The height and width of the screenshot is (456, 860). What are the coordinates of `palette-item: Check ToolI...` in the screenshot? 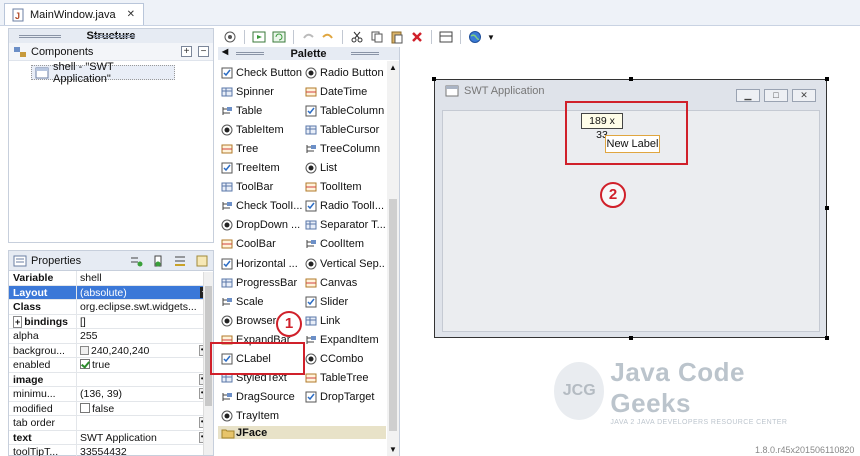 It's located at (262, 206).